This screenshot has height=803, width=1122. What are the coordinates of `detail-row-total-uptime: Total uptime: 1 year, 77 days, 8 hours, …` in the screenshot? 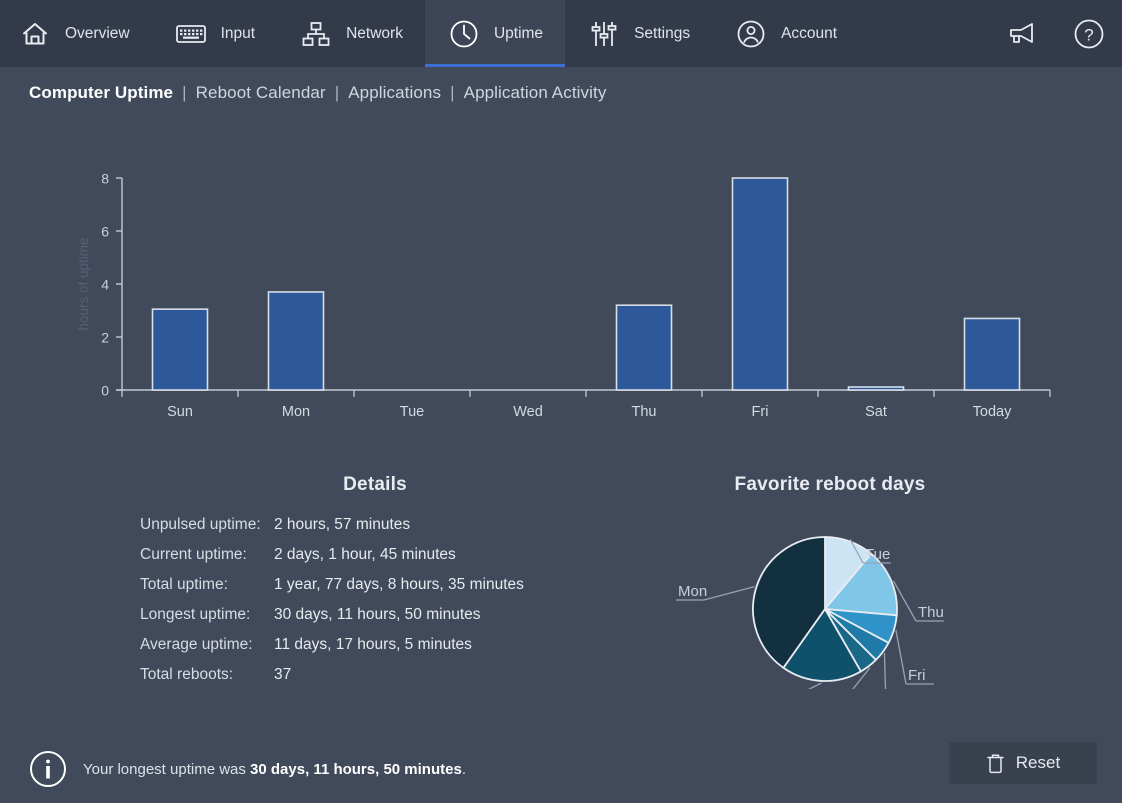 It's located at (375, 585).